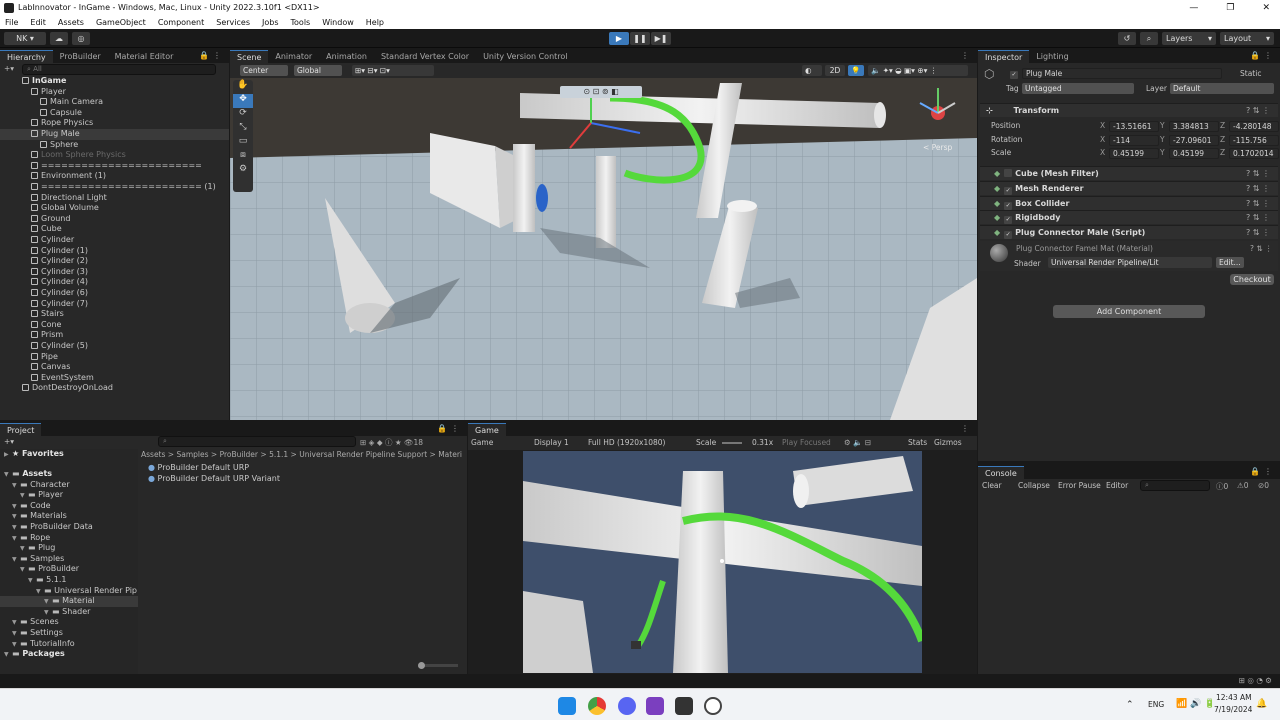 Image resolution: width=1280 pixels, height=720 pixels. I want to click on tab-inspector: Inspector, so click(1004, 56).